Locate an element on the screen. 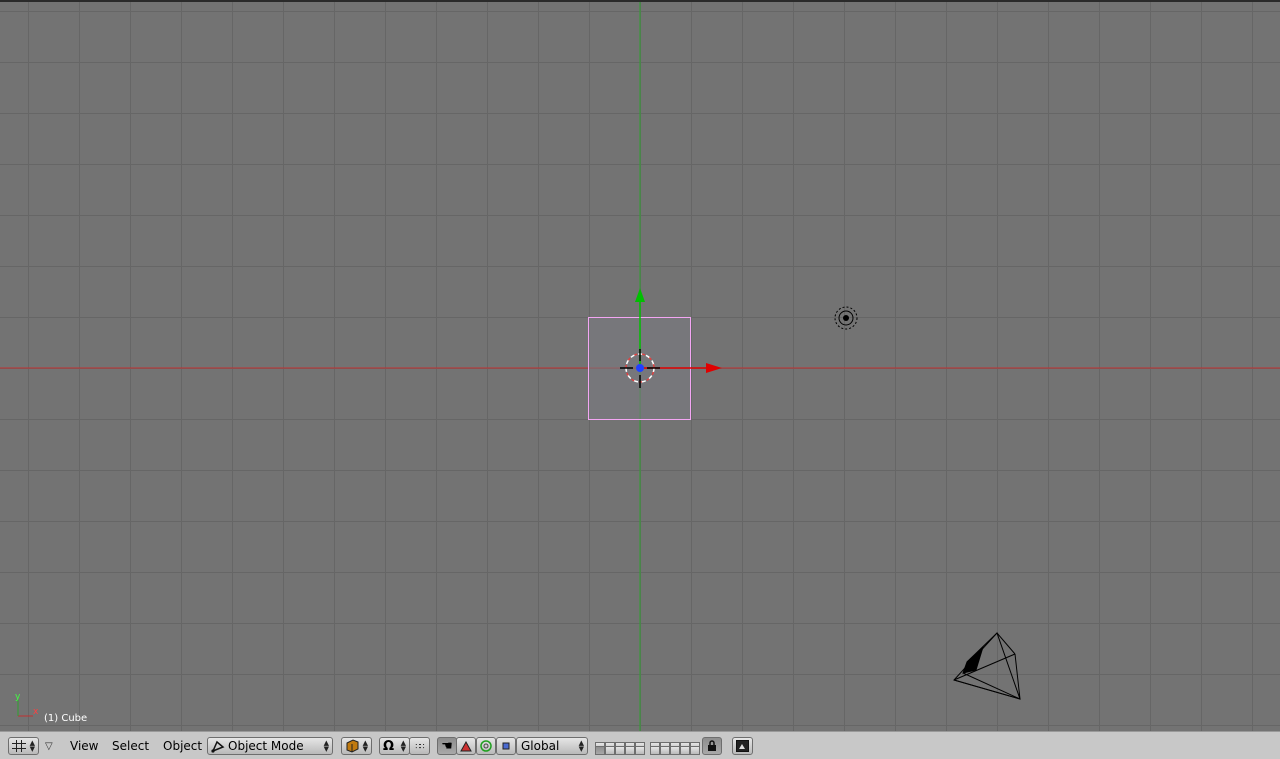 The height and width of the screenshot is (759, 1280). axis-widget-x-label: x is located at coordinates (36, 712).